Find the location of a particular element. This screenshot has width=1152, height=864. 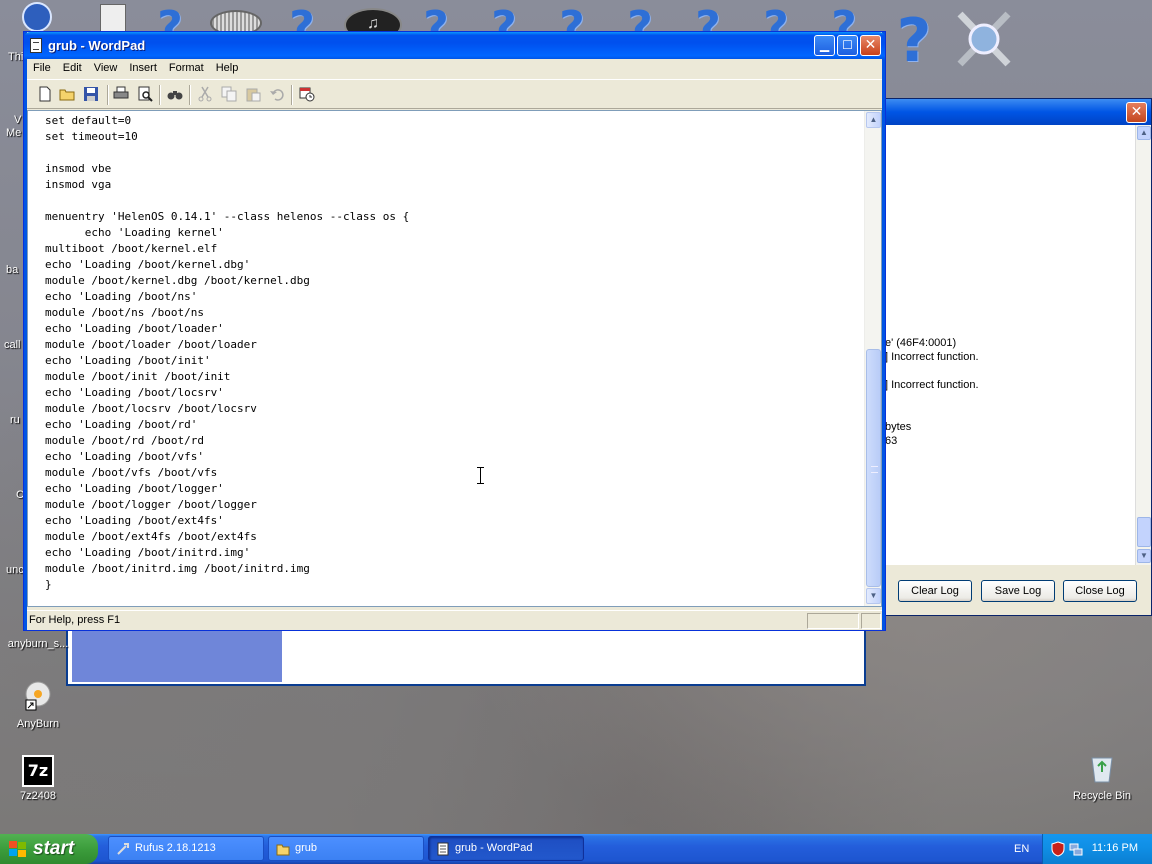

document-line: echo 'Loading /boot/loader' is located at coordinates (453, 329).